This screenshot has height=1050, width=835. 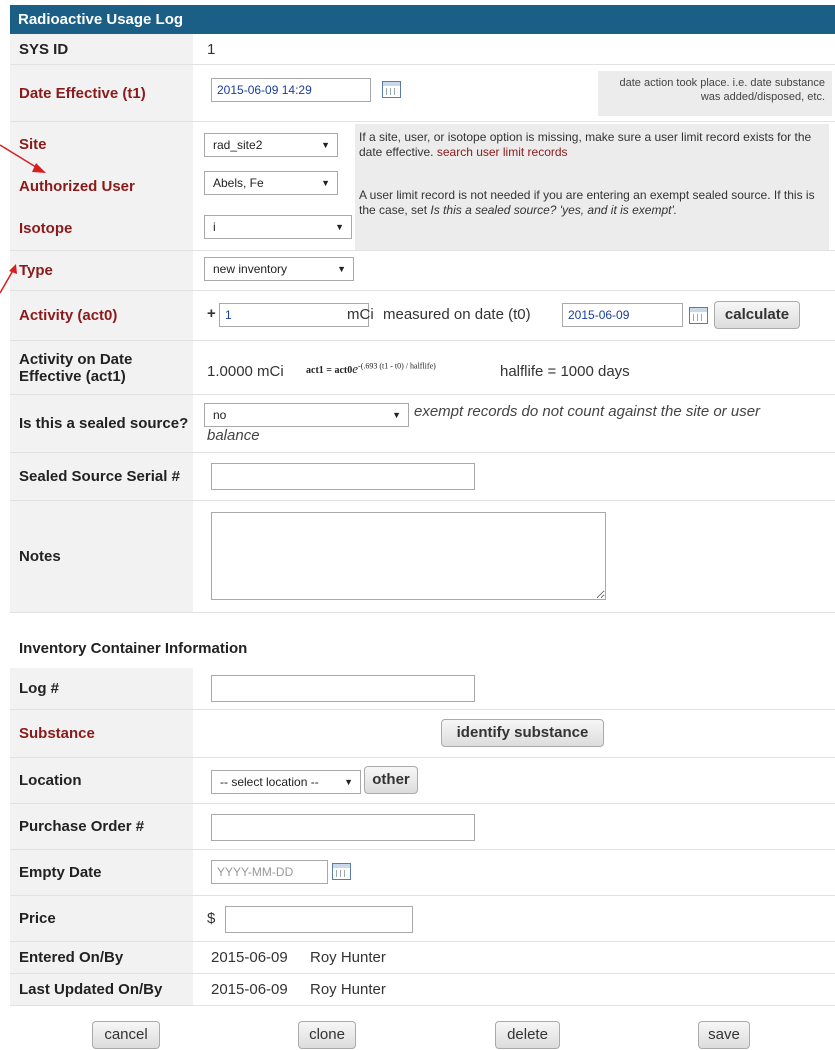 I want to click on arrow-head-type, so click(x=13, y=269).